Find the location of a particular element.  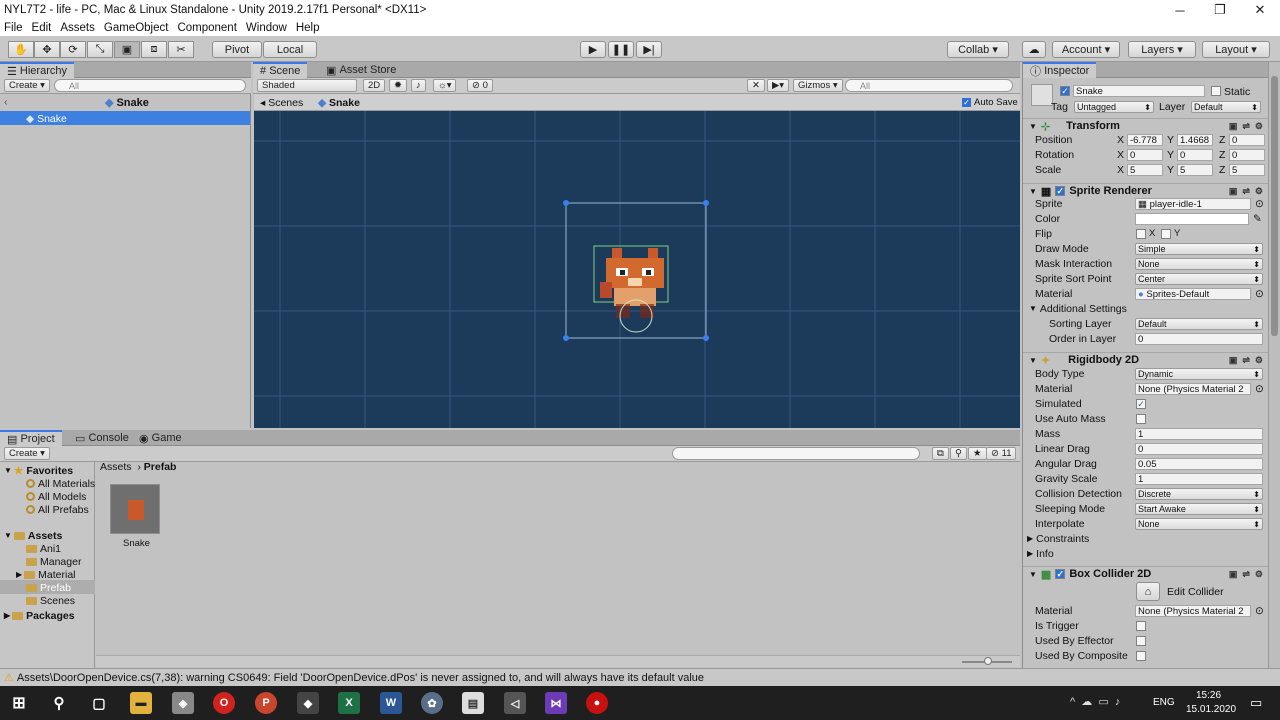

layout-dropdown: Layout ▾ is located at coordinates (1236, 49).